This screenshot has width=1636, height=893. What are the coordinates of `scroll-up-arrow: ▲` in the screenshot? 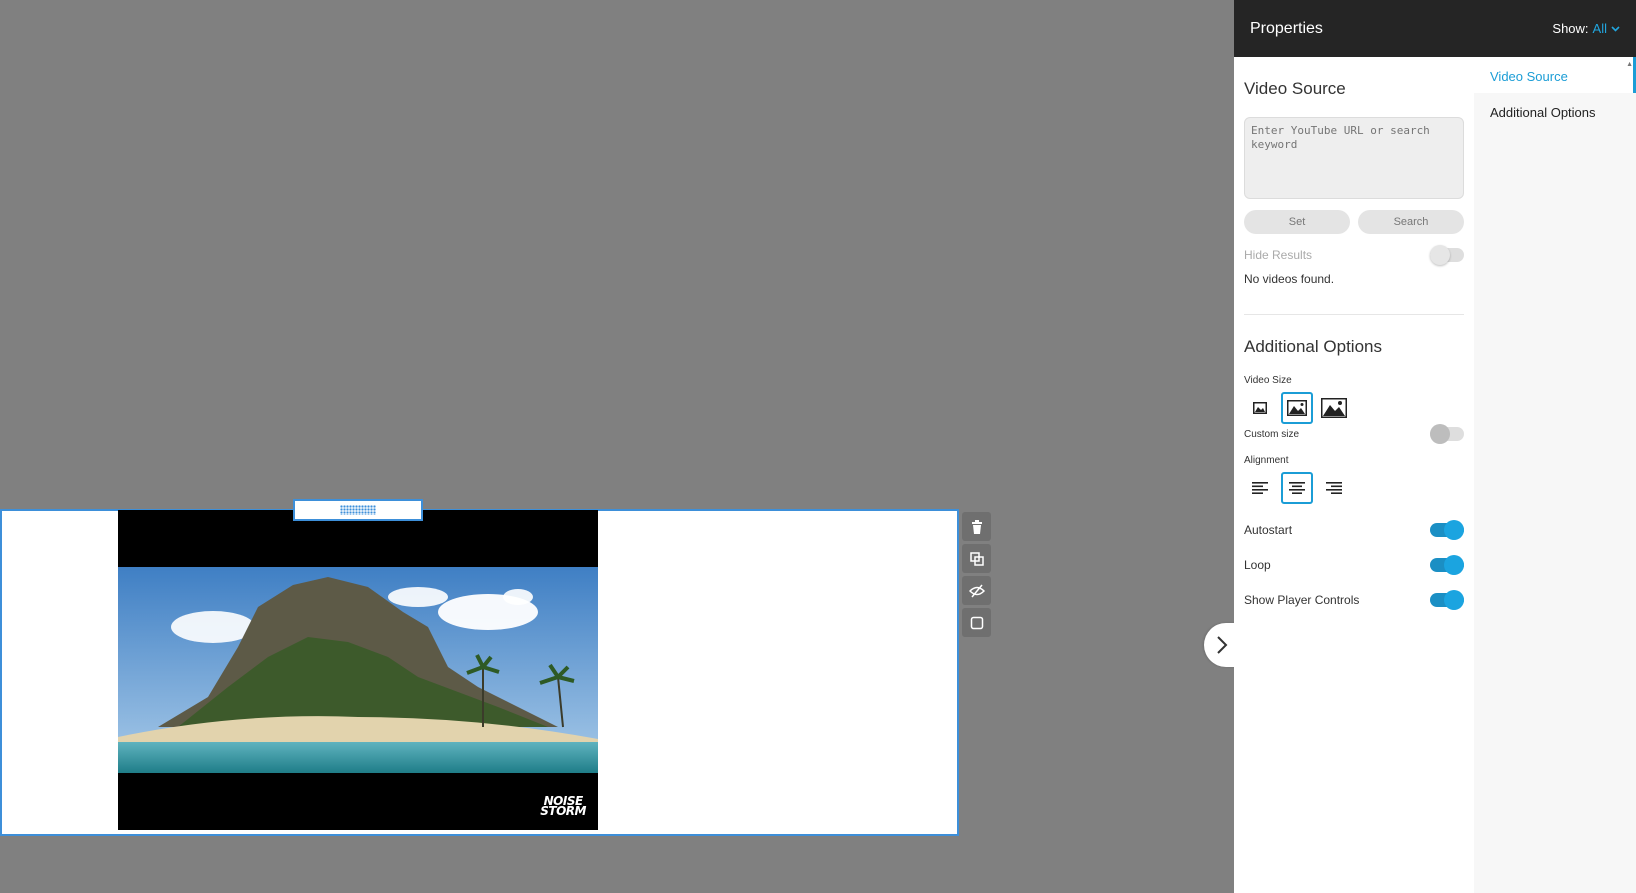 It's located at (1629, 64).